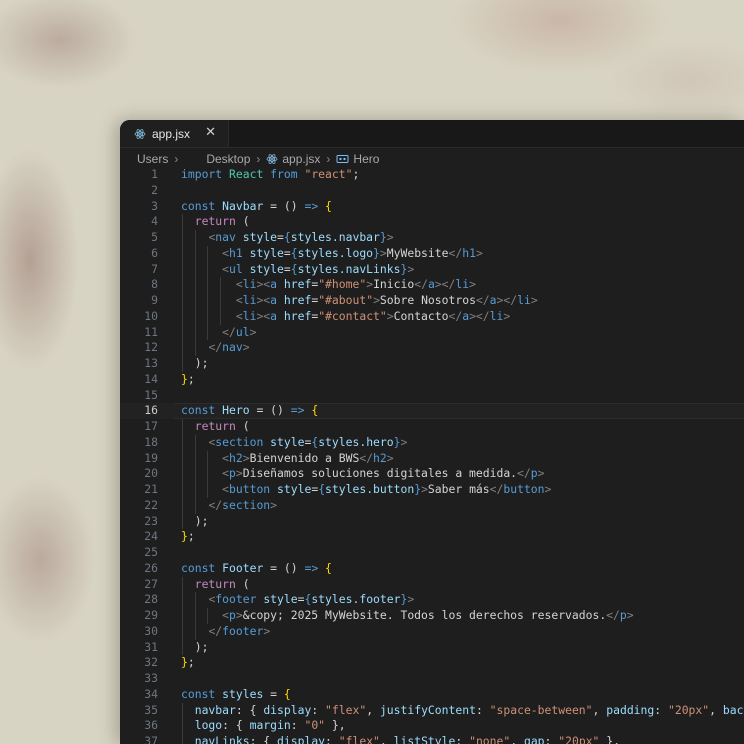  What do you see at coordinates (432, 380) in the screenshot?
I see `code-line: 14};` at bounding box center [432, 380].